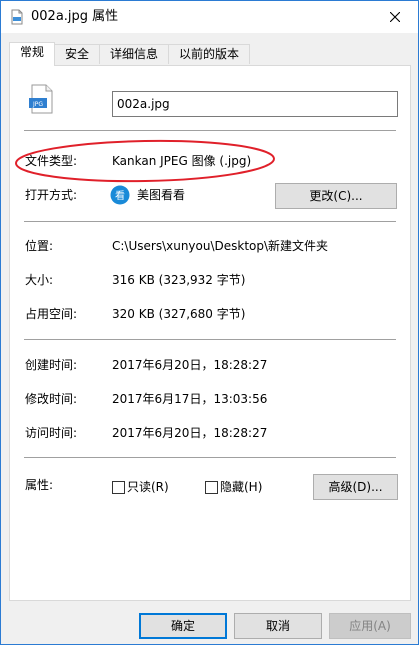 The width and height of the screenshot is (419, 645). What do you see at coordinates (209, 17) in the screenshot?
I see `title-bar: 002a.jpg 属性` at bounding box center [209, 17].